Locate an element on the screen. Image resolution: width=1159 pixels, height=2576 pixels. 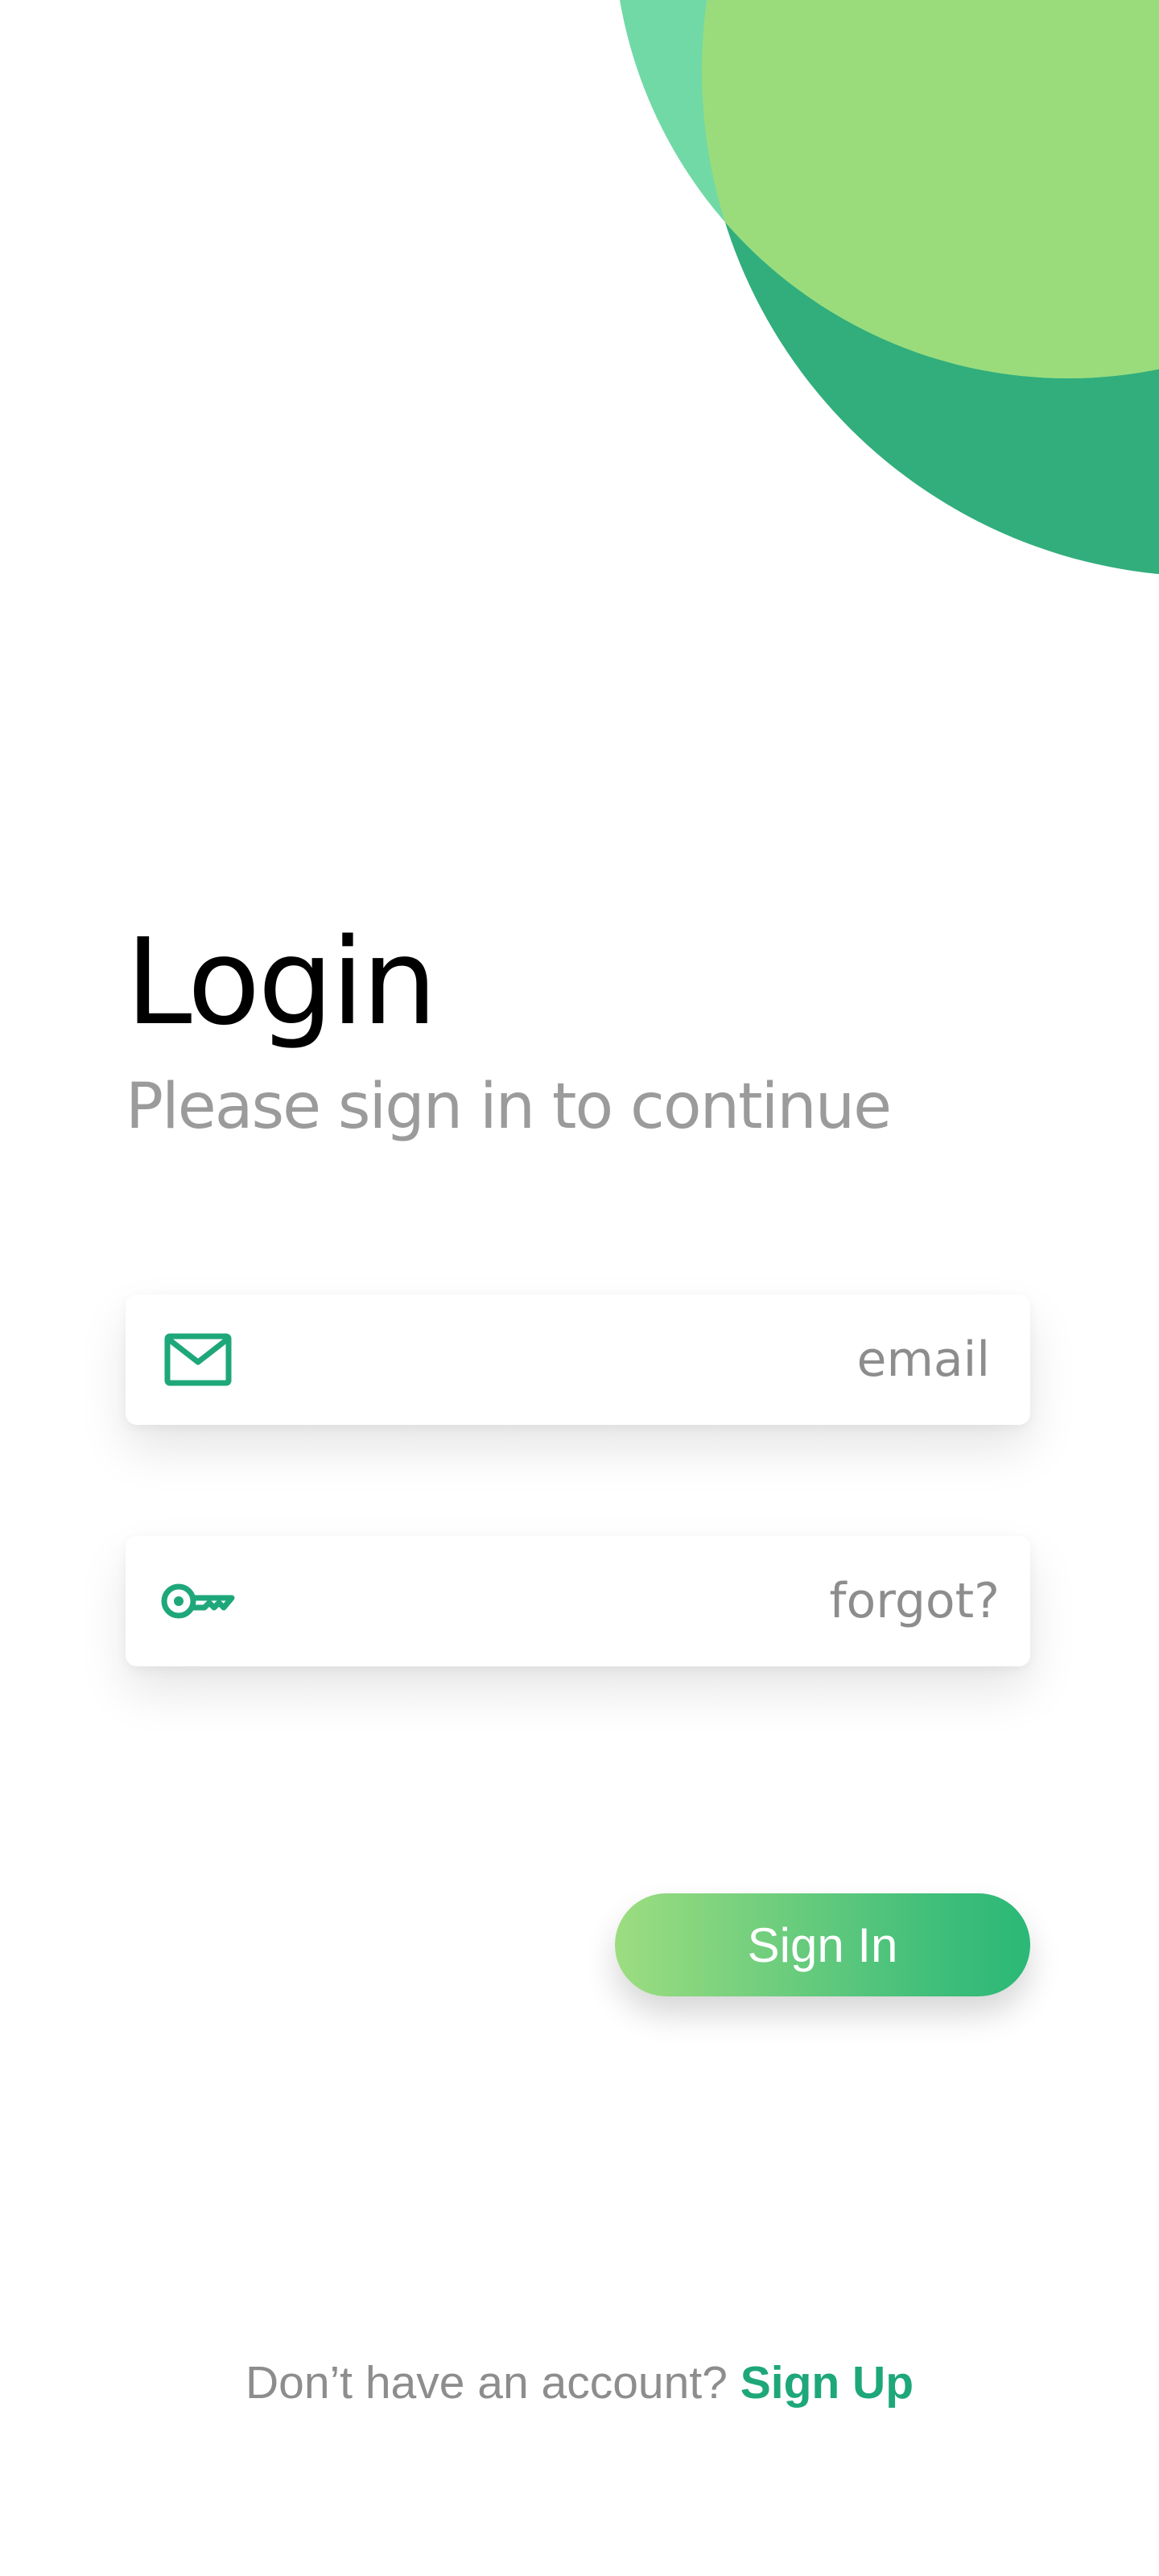
signup-prompt-text: Don’t have an account? is located at coordinates (486, 2383).